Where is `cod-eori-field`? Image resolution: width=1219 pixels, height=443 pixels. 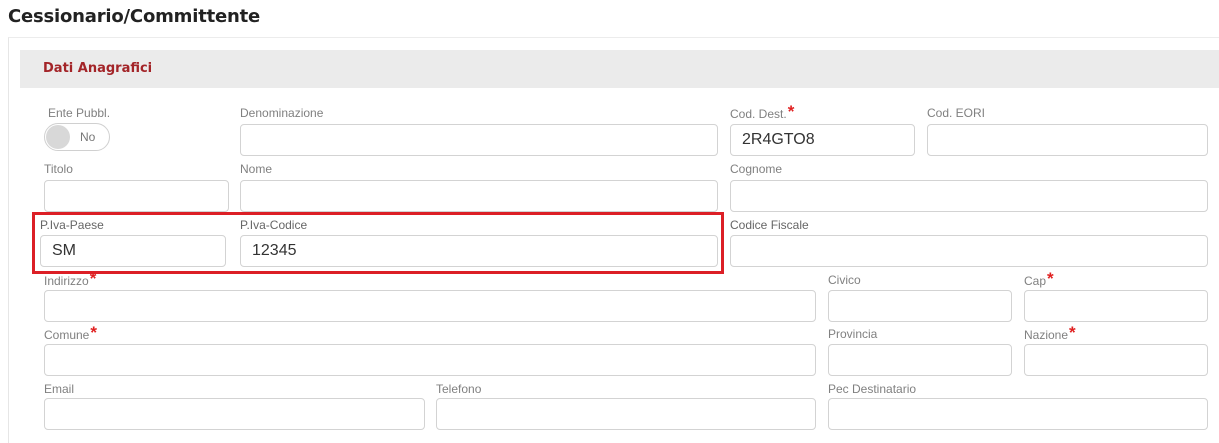 cod-eori-field is located at coordinates (1067, 140).